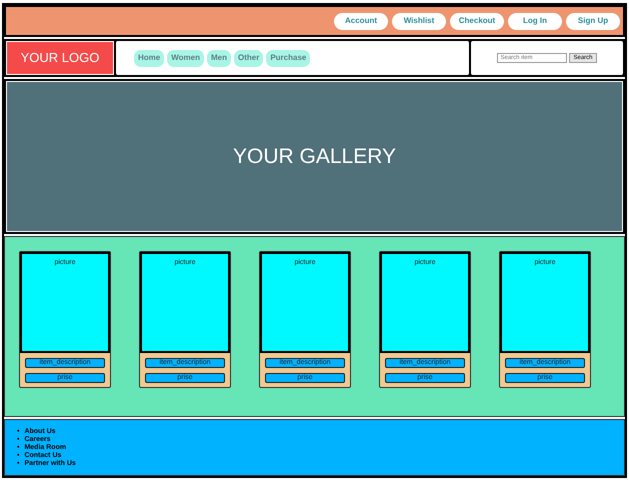 Image resolution: width=629 pixels, height=480 pixels. Describe the element at coordinates (60, 58) in the screenshot. I see `logo: YOUR LOGO` at that location.